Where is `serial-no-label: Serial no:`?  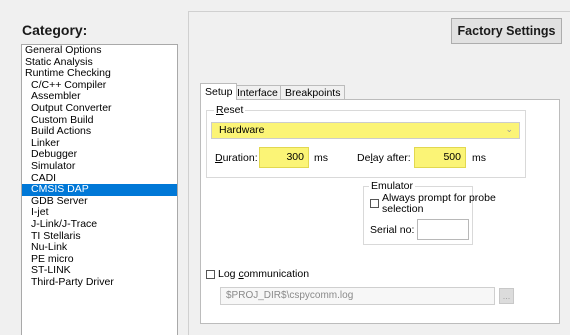
serial-no-label: Serial no: is located at coordinates (392, 230).